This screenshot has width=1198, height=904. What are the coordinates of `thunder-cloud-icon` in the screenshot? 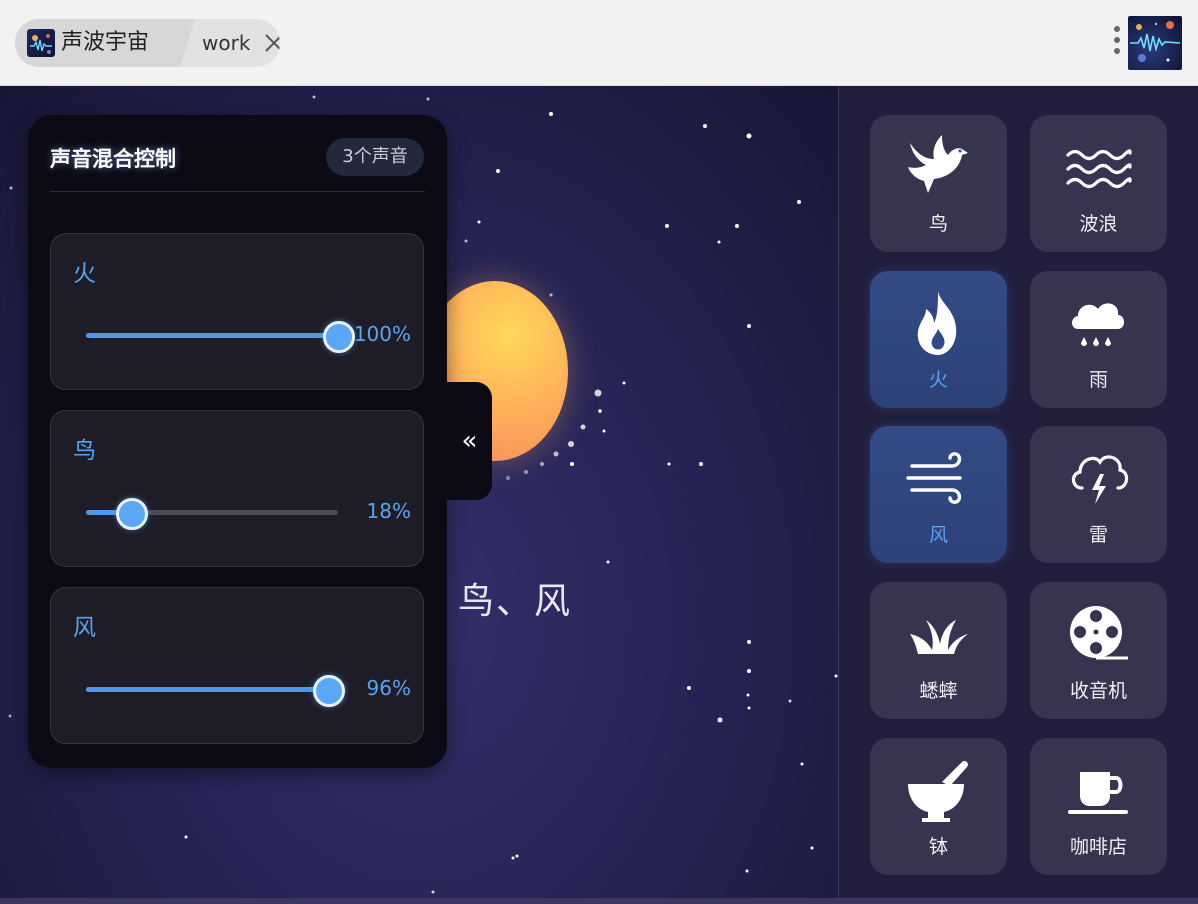 It's located at (1098, 479).